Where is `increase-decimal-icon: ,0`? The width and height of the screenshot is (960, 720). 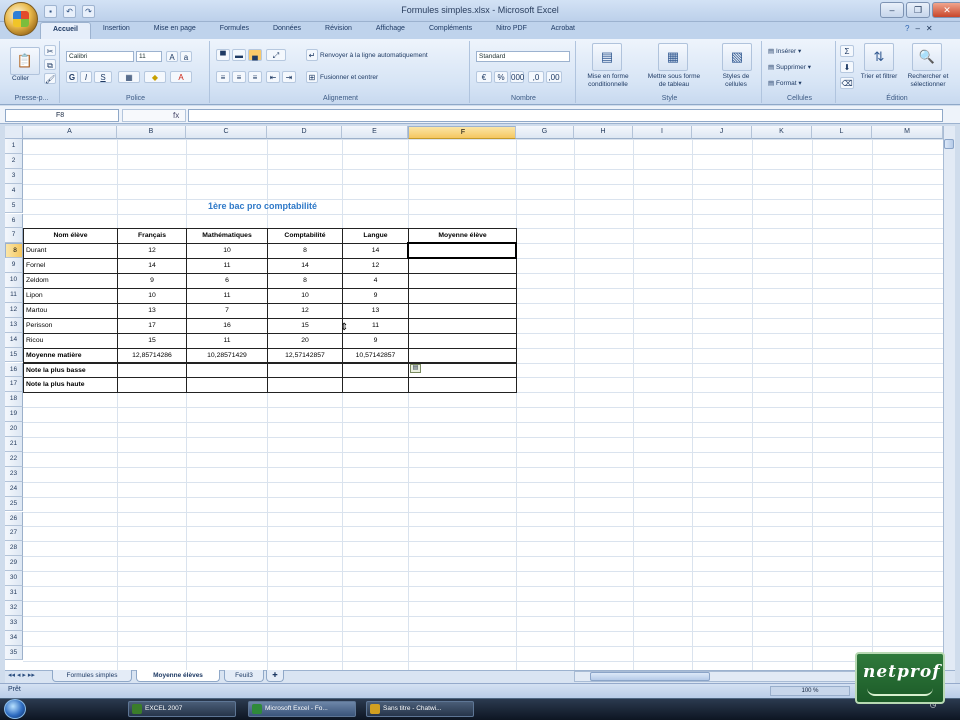 increase-decimal-icon: ,0 is located at coordinates (536, 77).